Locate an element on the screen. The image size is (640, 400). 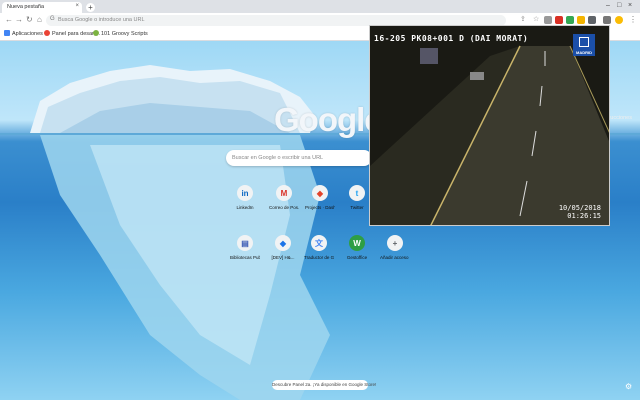
new-tab-button: + is located at coordinates (90, 7).